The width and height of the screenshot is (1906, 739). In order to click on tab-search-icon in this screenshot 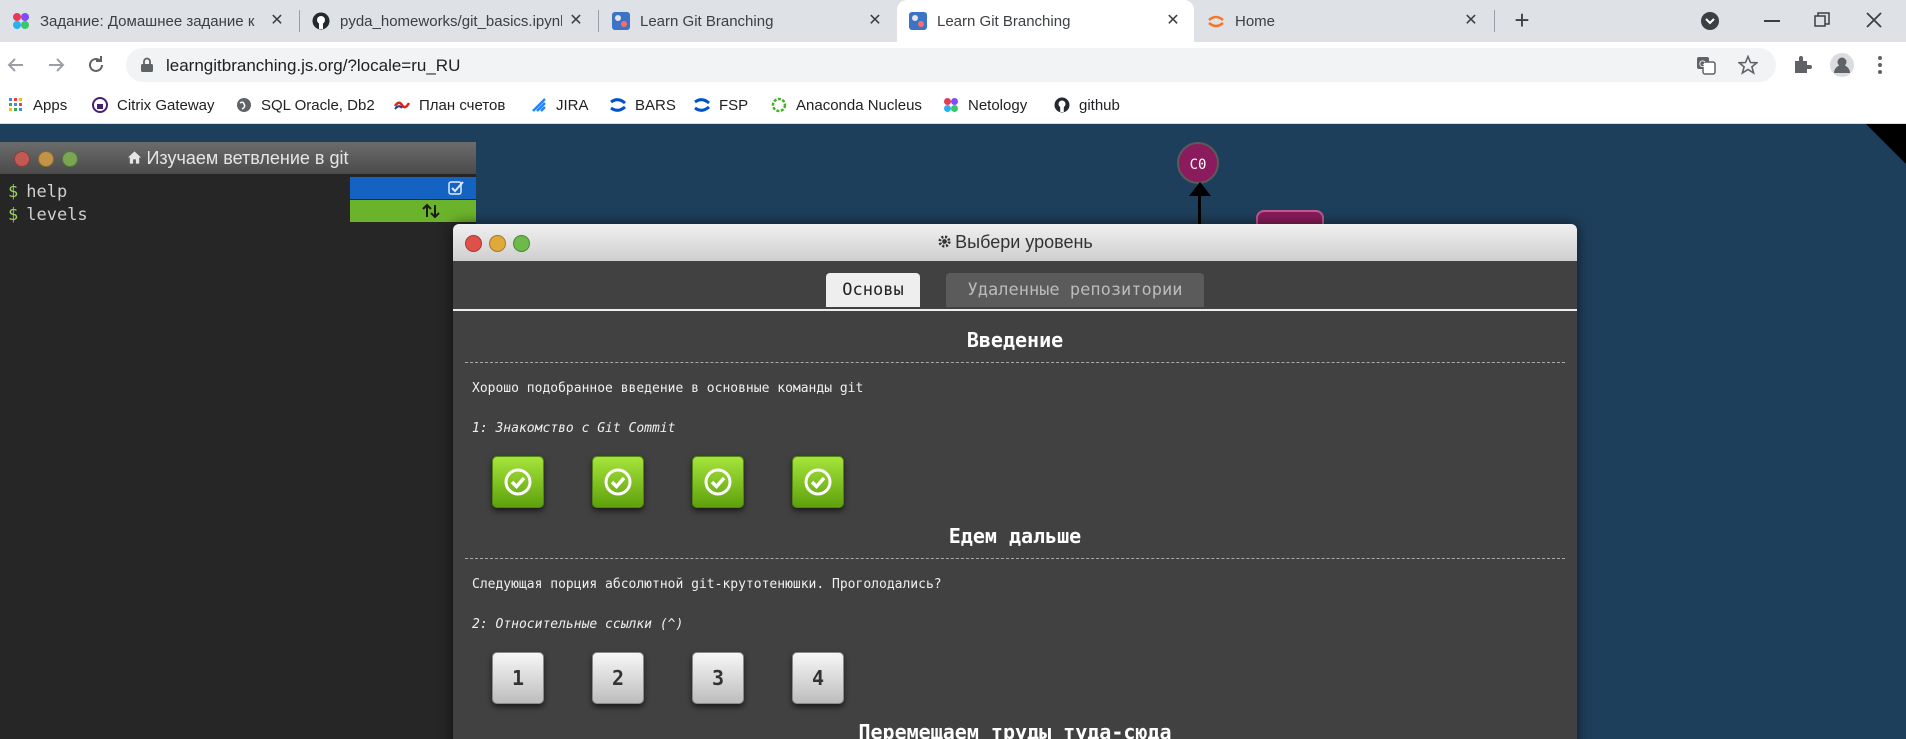, I will do `click(1710, 21)`.